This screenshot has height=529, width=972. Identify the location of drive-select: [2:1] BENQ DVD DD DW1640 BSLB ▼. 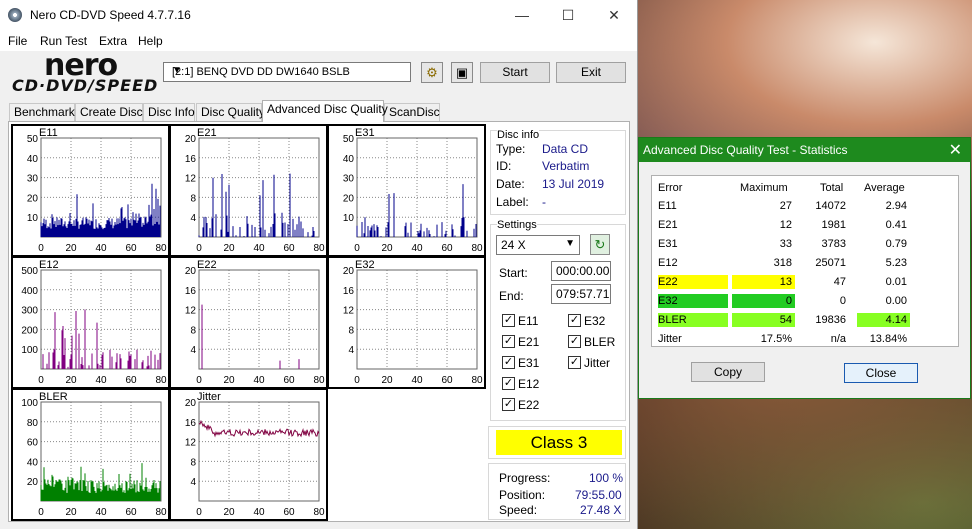
(287, 72).